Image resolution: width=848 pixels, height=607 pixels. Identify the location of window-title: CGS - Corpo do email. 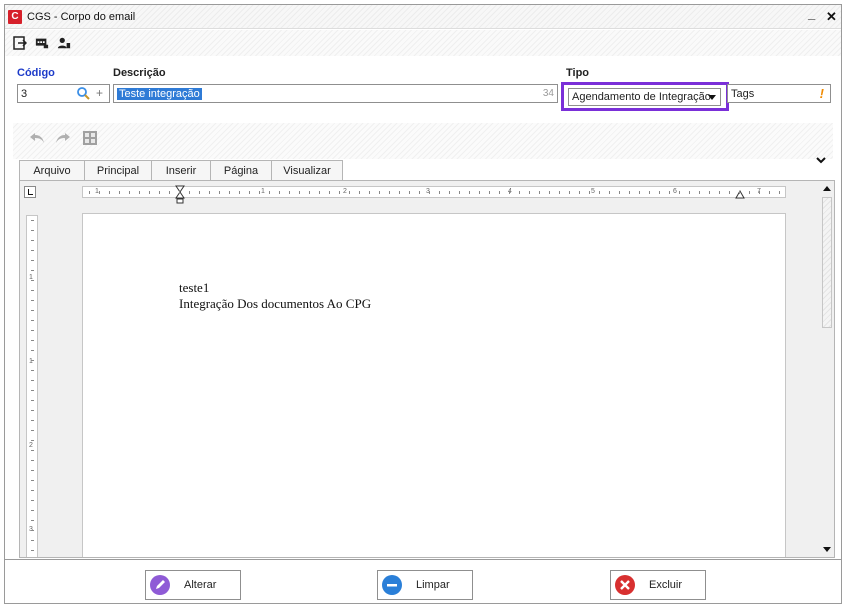
(81, 16).